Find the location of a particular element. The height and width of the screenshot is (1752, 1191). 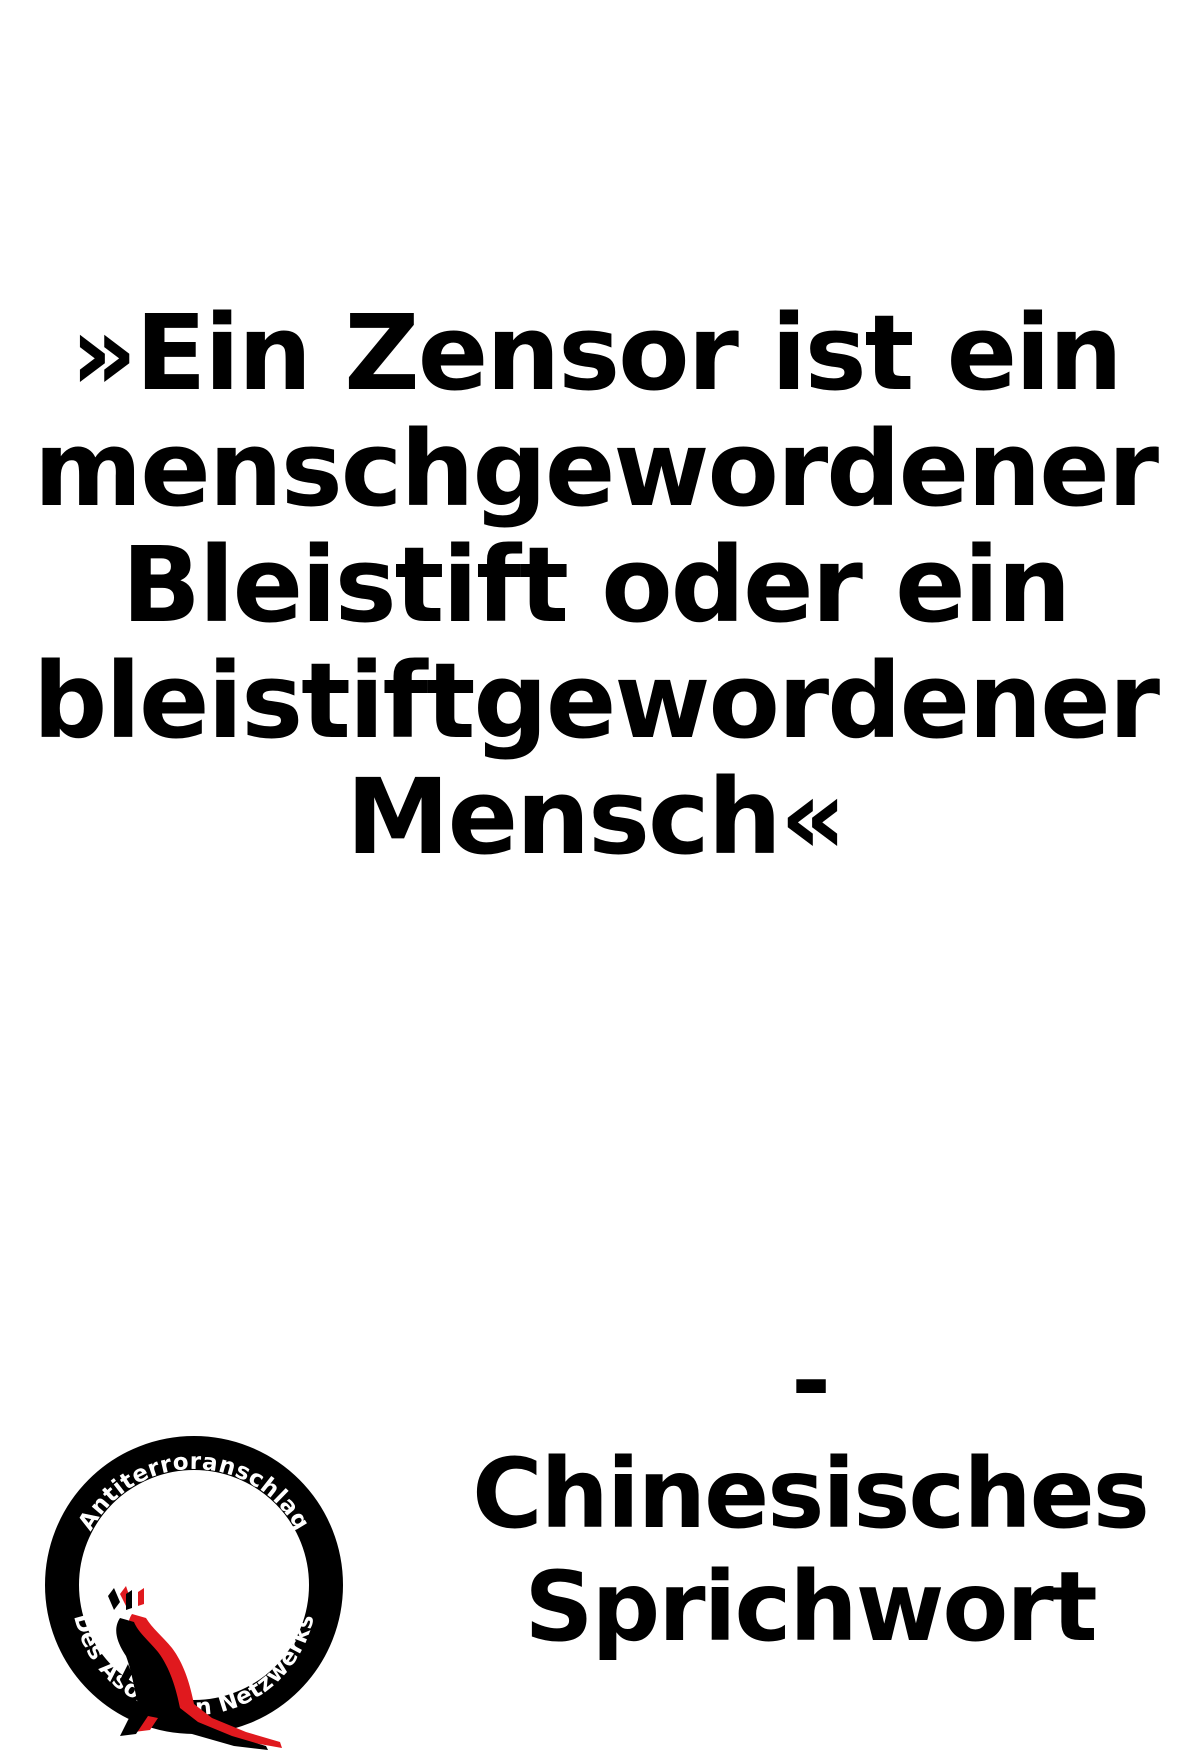

quote-line-4: bleistiftgewordener is located at coordinates (596, 701).